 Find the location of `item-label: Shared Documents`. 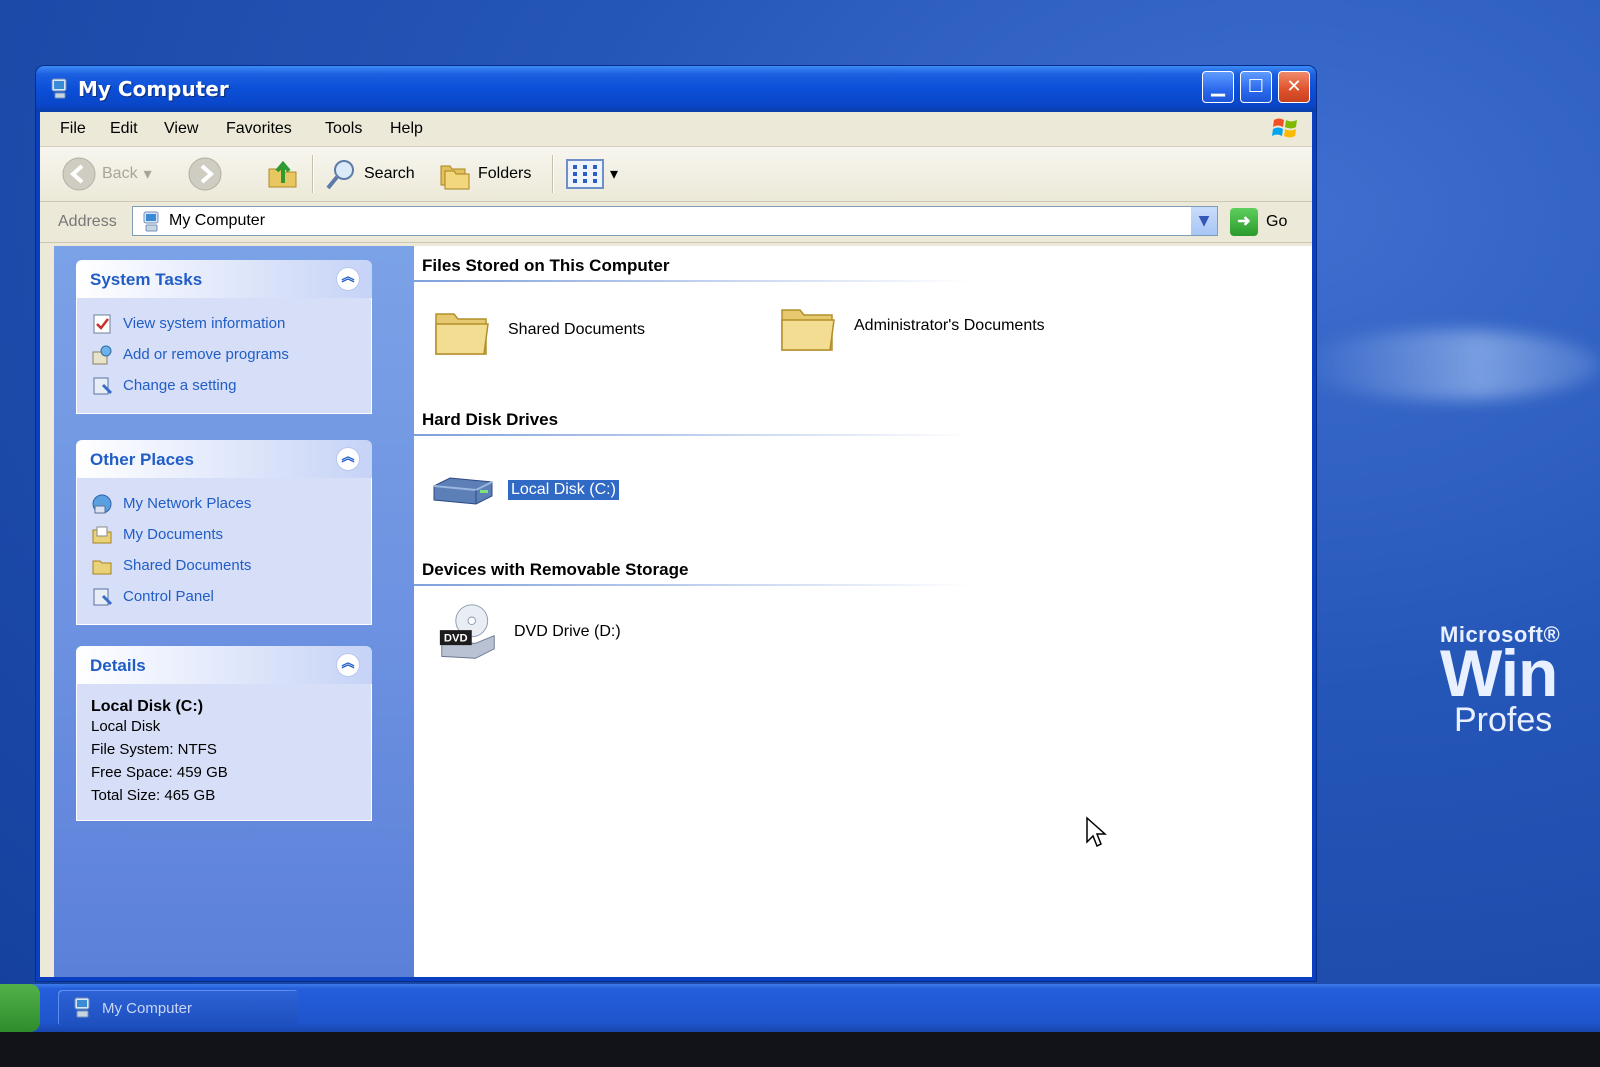

item-label: Shared Documents is located at coordinates (576, 329).